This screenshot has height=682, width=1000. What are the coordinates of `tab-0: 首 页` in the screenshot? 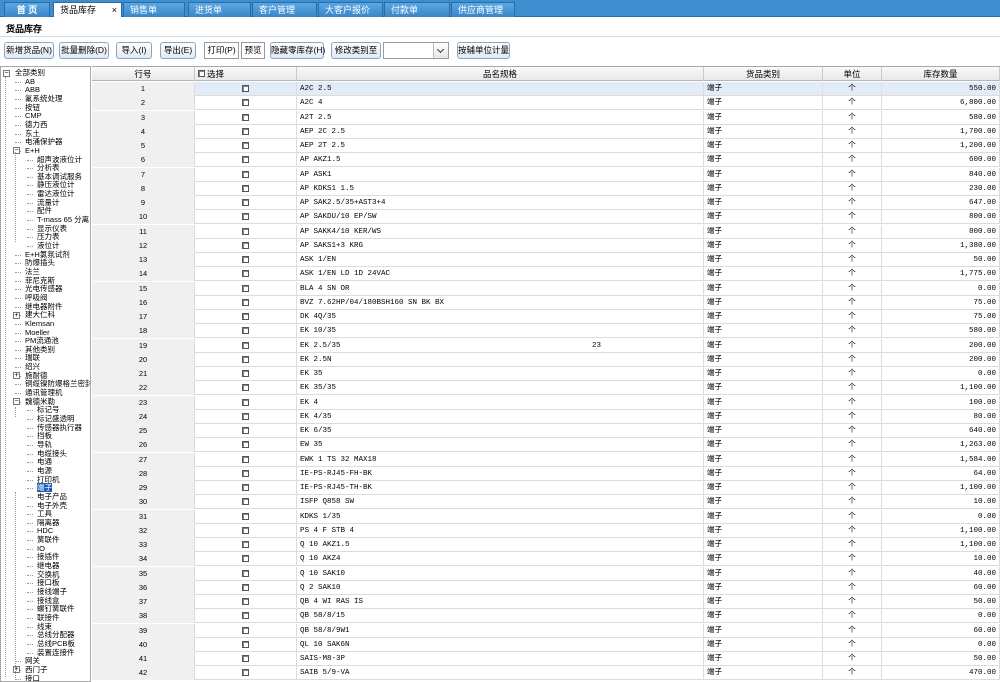 It's located at (27, 9).